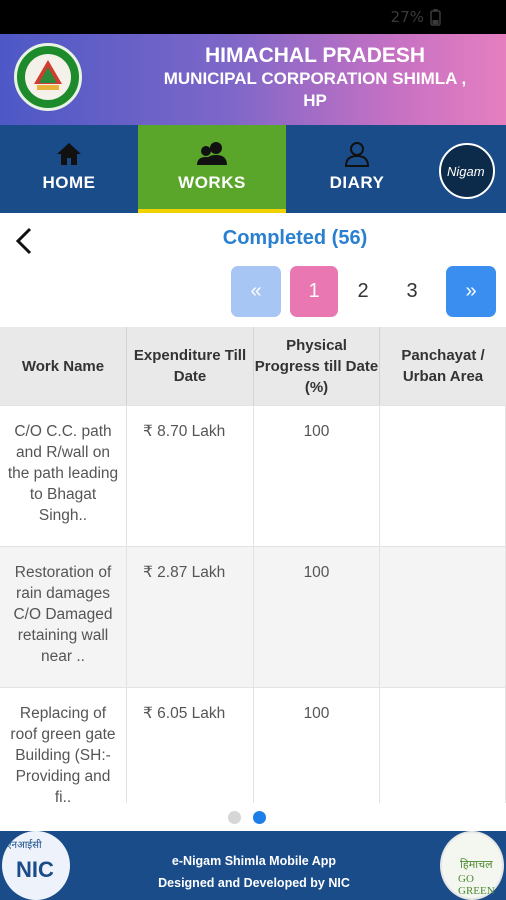 The width and height of the screenshot is (506, 900). I want to click on title-line-3: HP, so click(315, 100).